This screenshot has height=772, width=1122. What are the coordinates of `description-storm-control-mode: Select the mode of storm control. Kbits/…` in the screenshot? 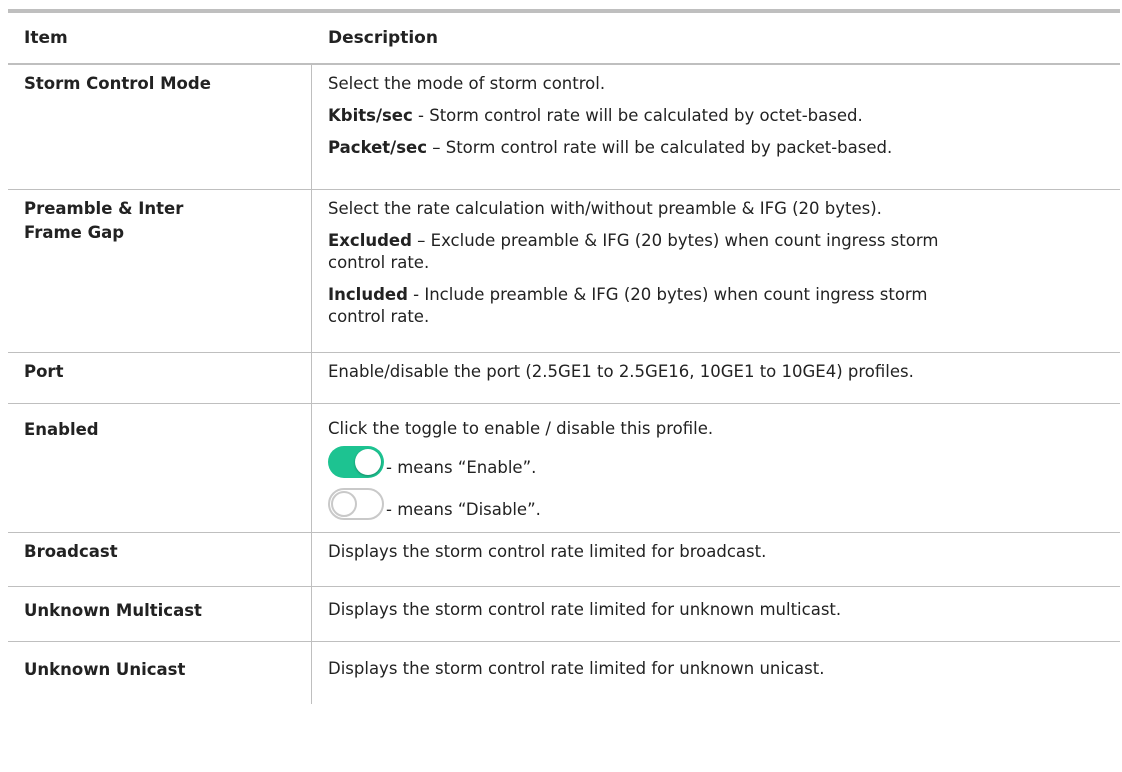 It's located at (716, 127).